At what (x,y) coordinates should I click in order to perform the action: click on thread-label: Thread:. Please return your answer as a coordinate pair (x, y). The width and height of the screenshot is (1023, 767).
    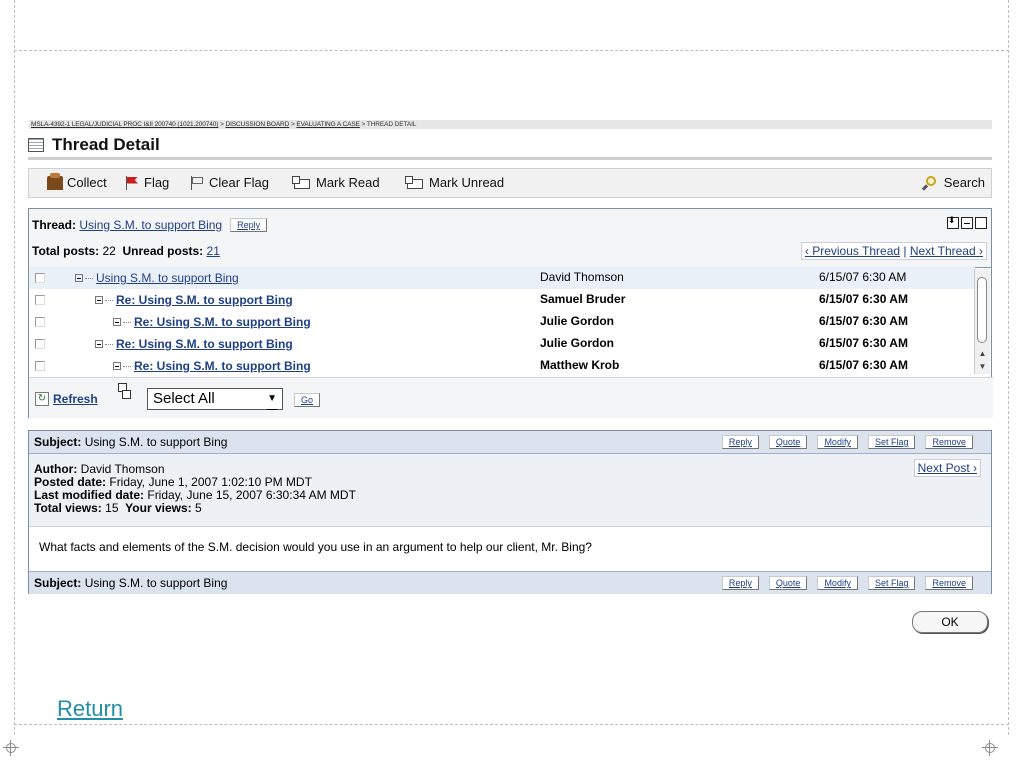
    Looking at the image, I should click on (54, 225).